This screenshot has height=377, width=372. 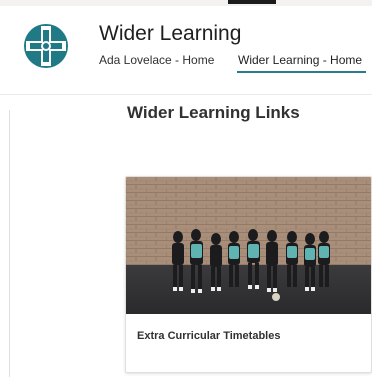 I want to click on site-title: Wider Learning, so click(x=170, y=34).